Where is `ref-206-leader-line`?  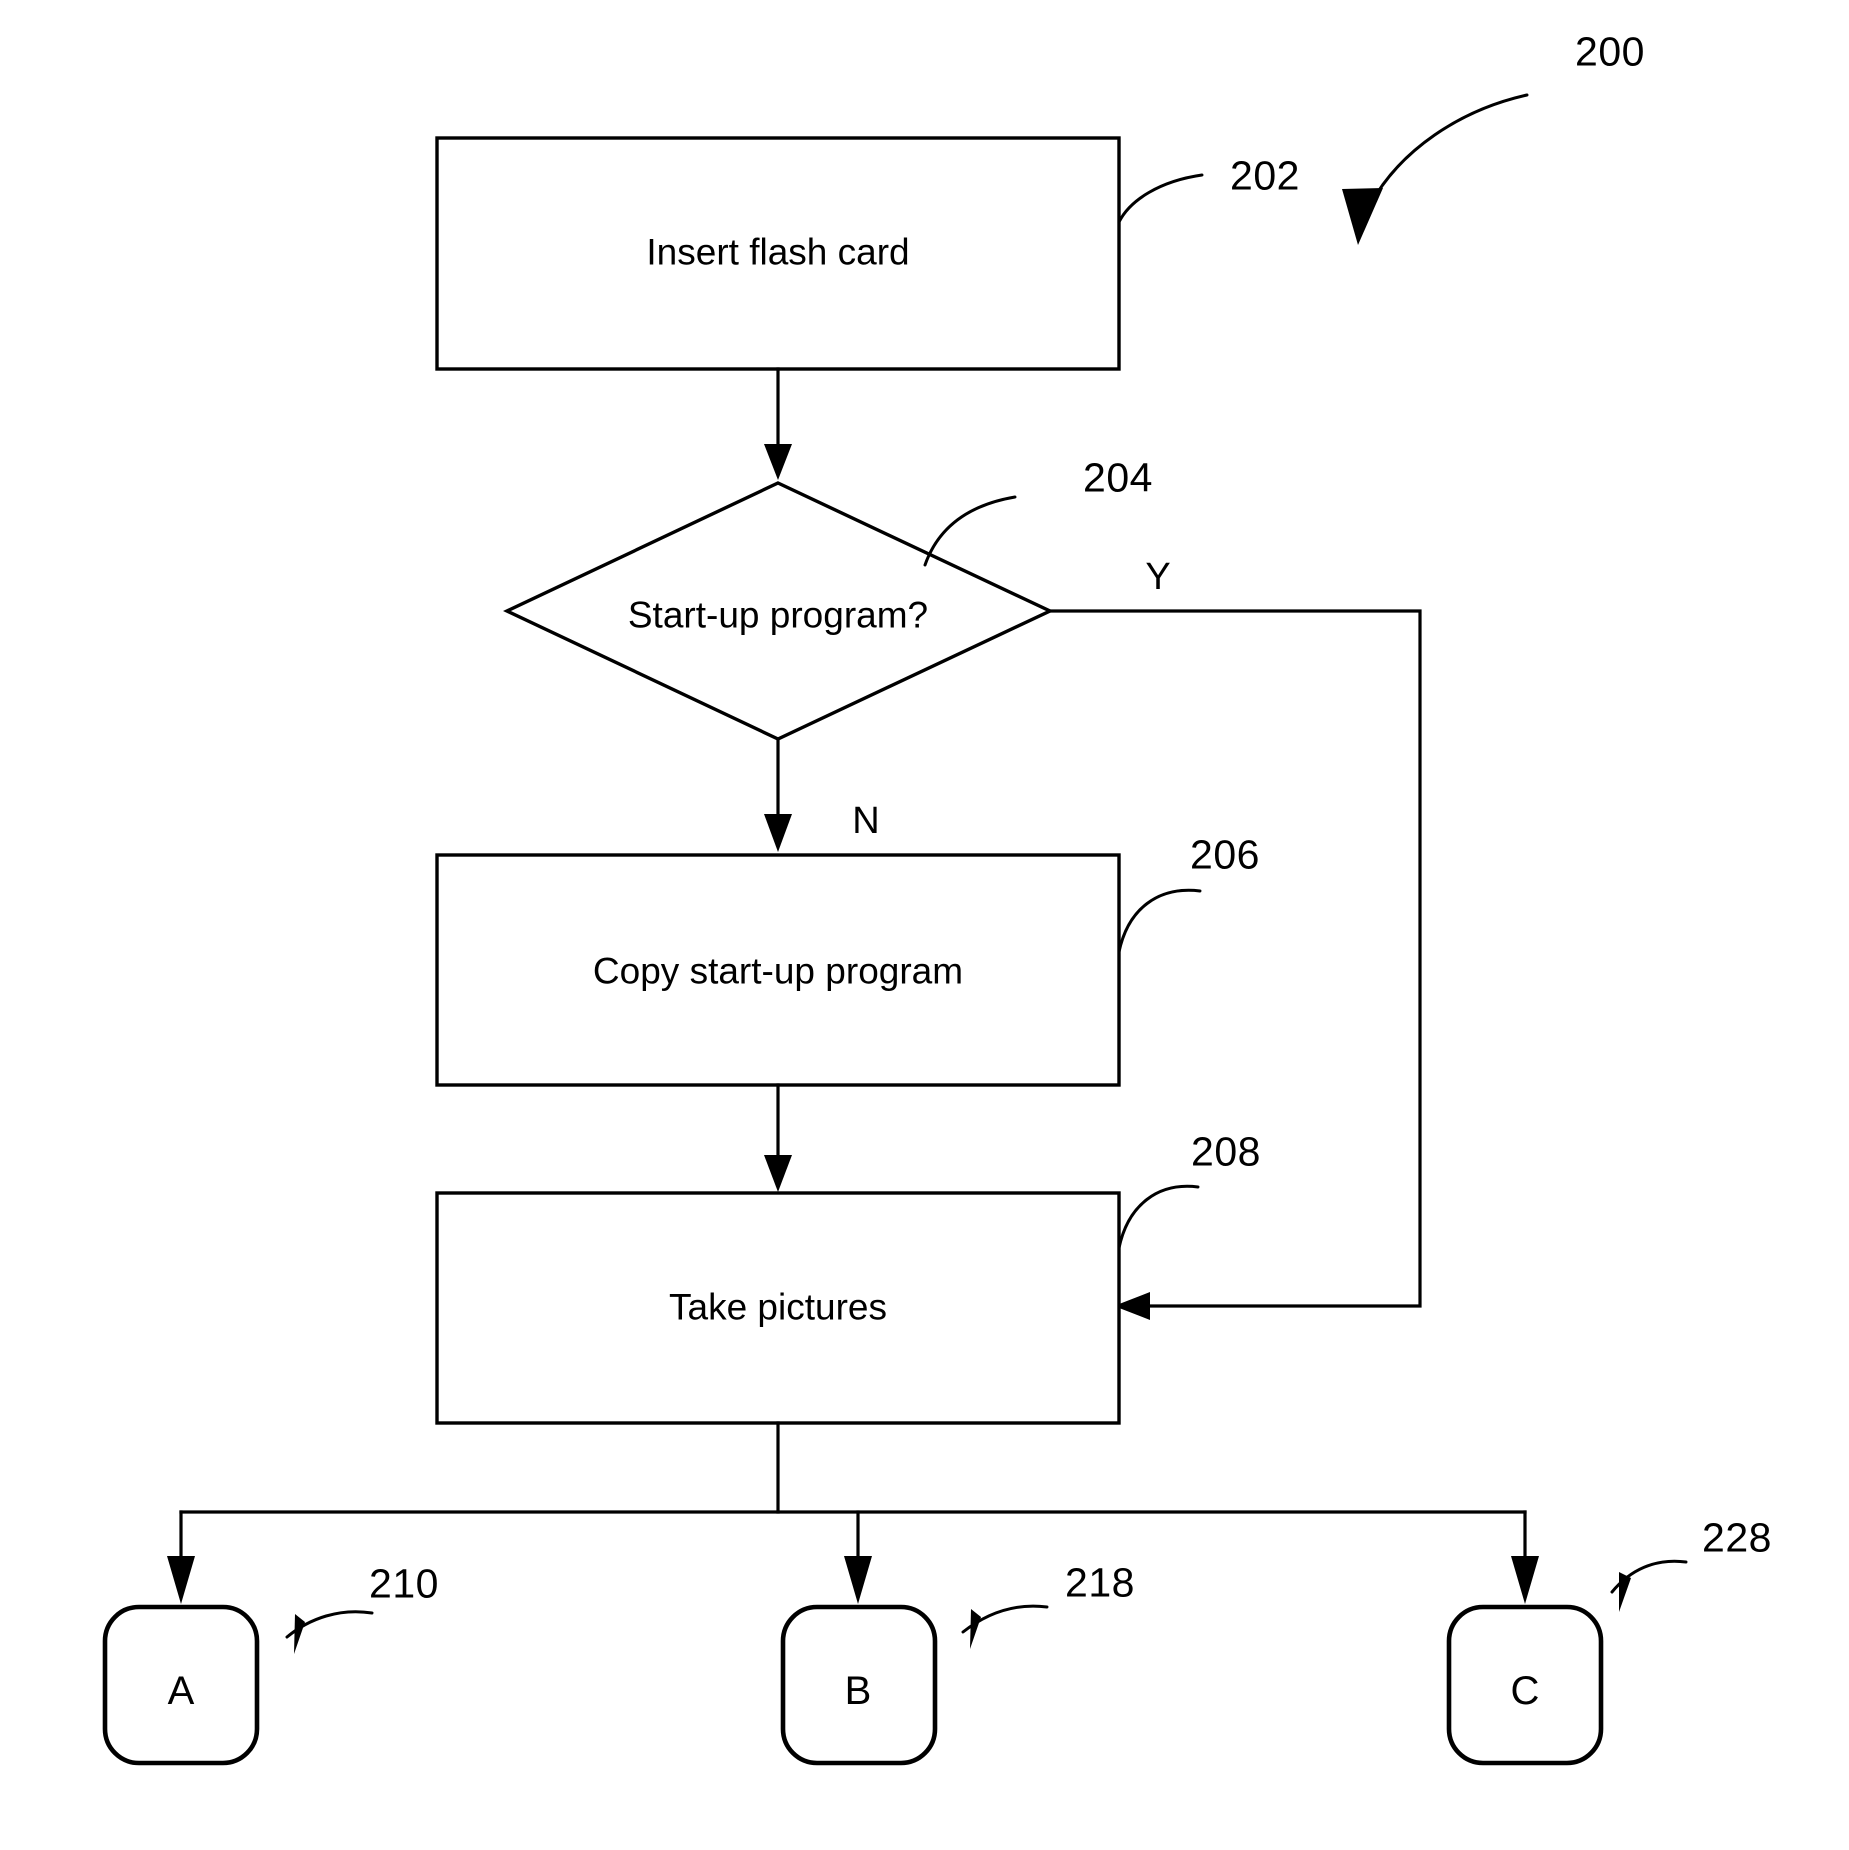
ref-206-leader-line is located at coordinates (1159, 921).